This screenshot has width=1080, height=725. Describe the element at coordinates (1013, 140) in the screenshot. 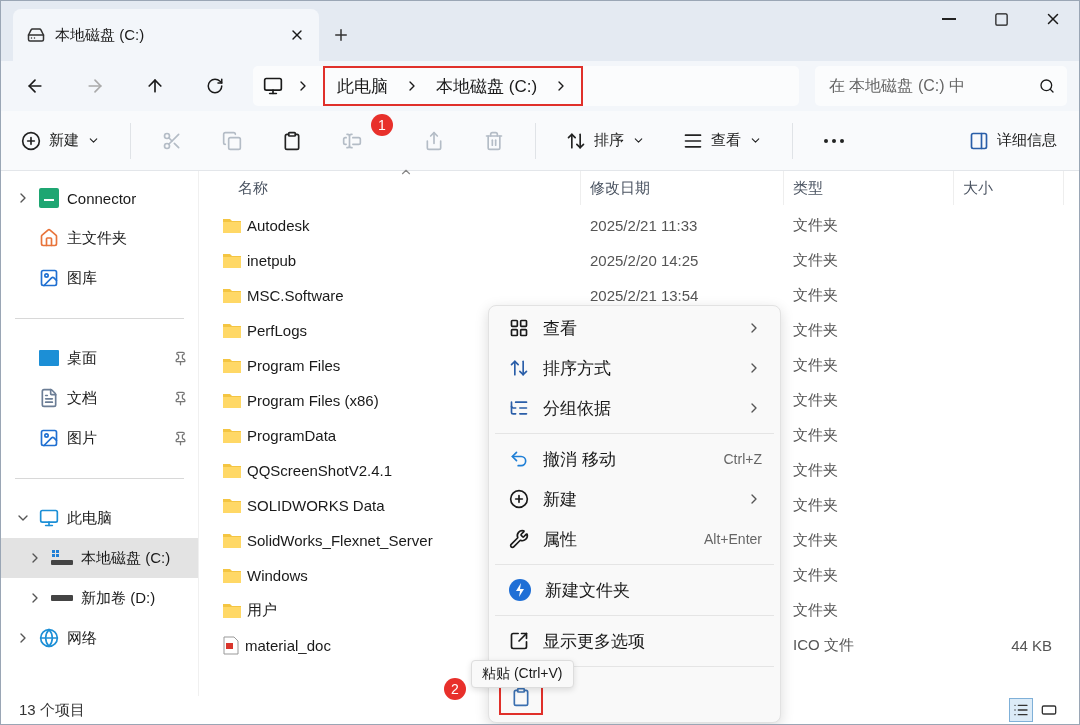

I see `details-button: 详细信息` at that location.